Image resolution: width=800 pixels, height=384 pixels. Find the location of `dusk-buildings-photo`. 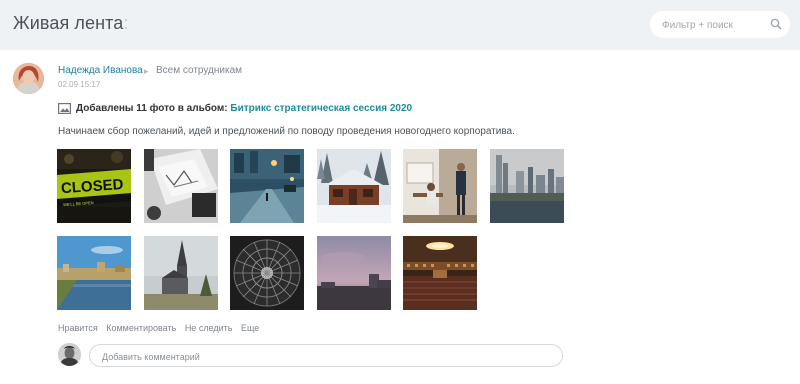

dusk-buildings-photo is located at coordinates (354, 273).